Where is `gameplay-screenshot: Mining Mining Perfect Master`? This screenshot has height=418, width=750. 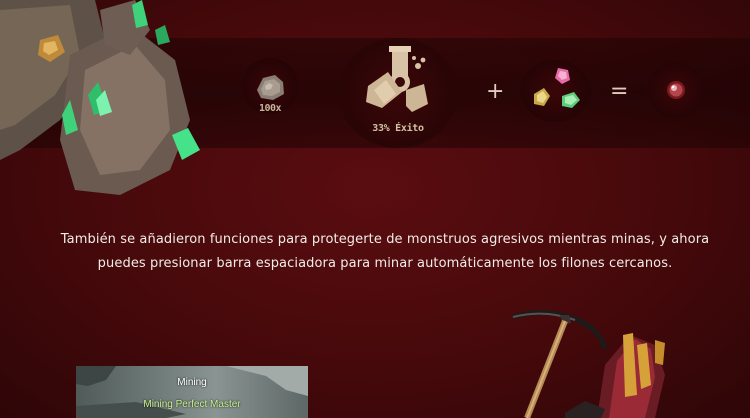 gameplay-screenshot: Mining Mining Perfect Master is located at coordinates (192, 392).